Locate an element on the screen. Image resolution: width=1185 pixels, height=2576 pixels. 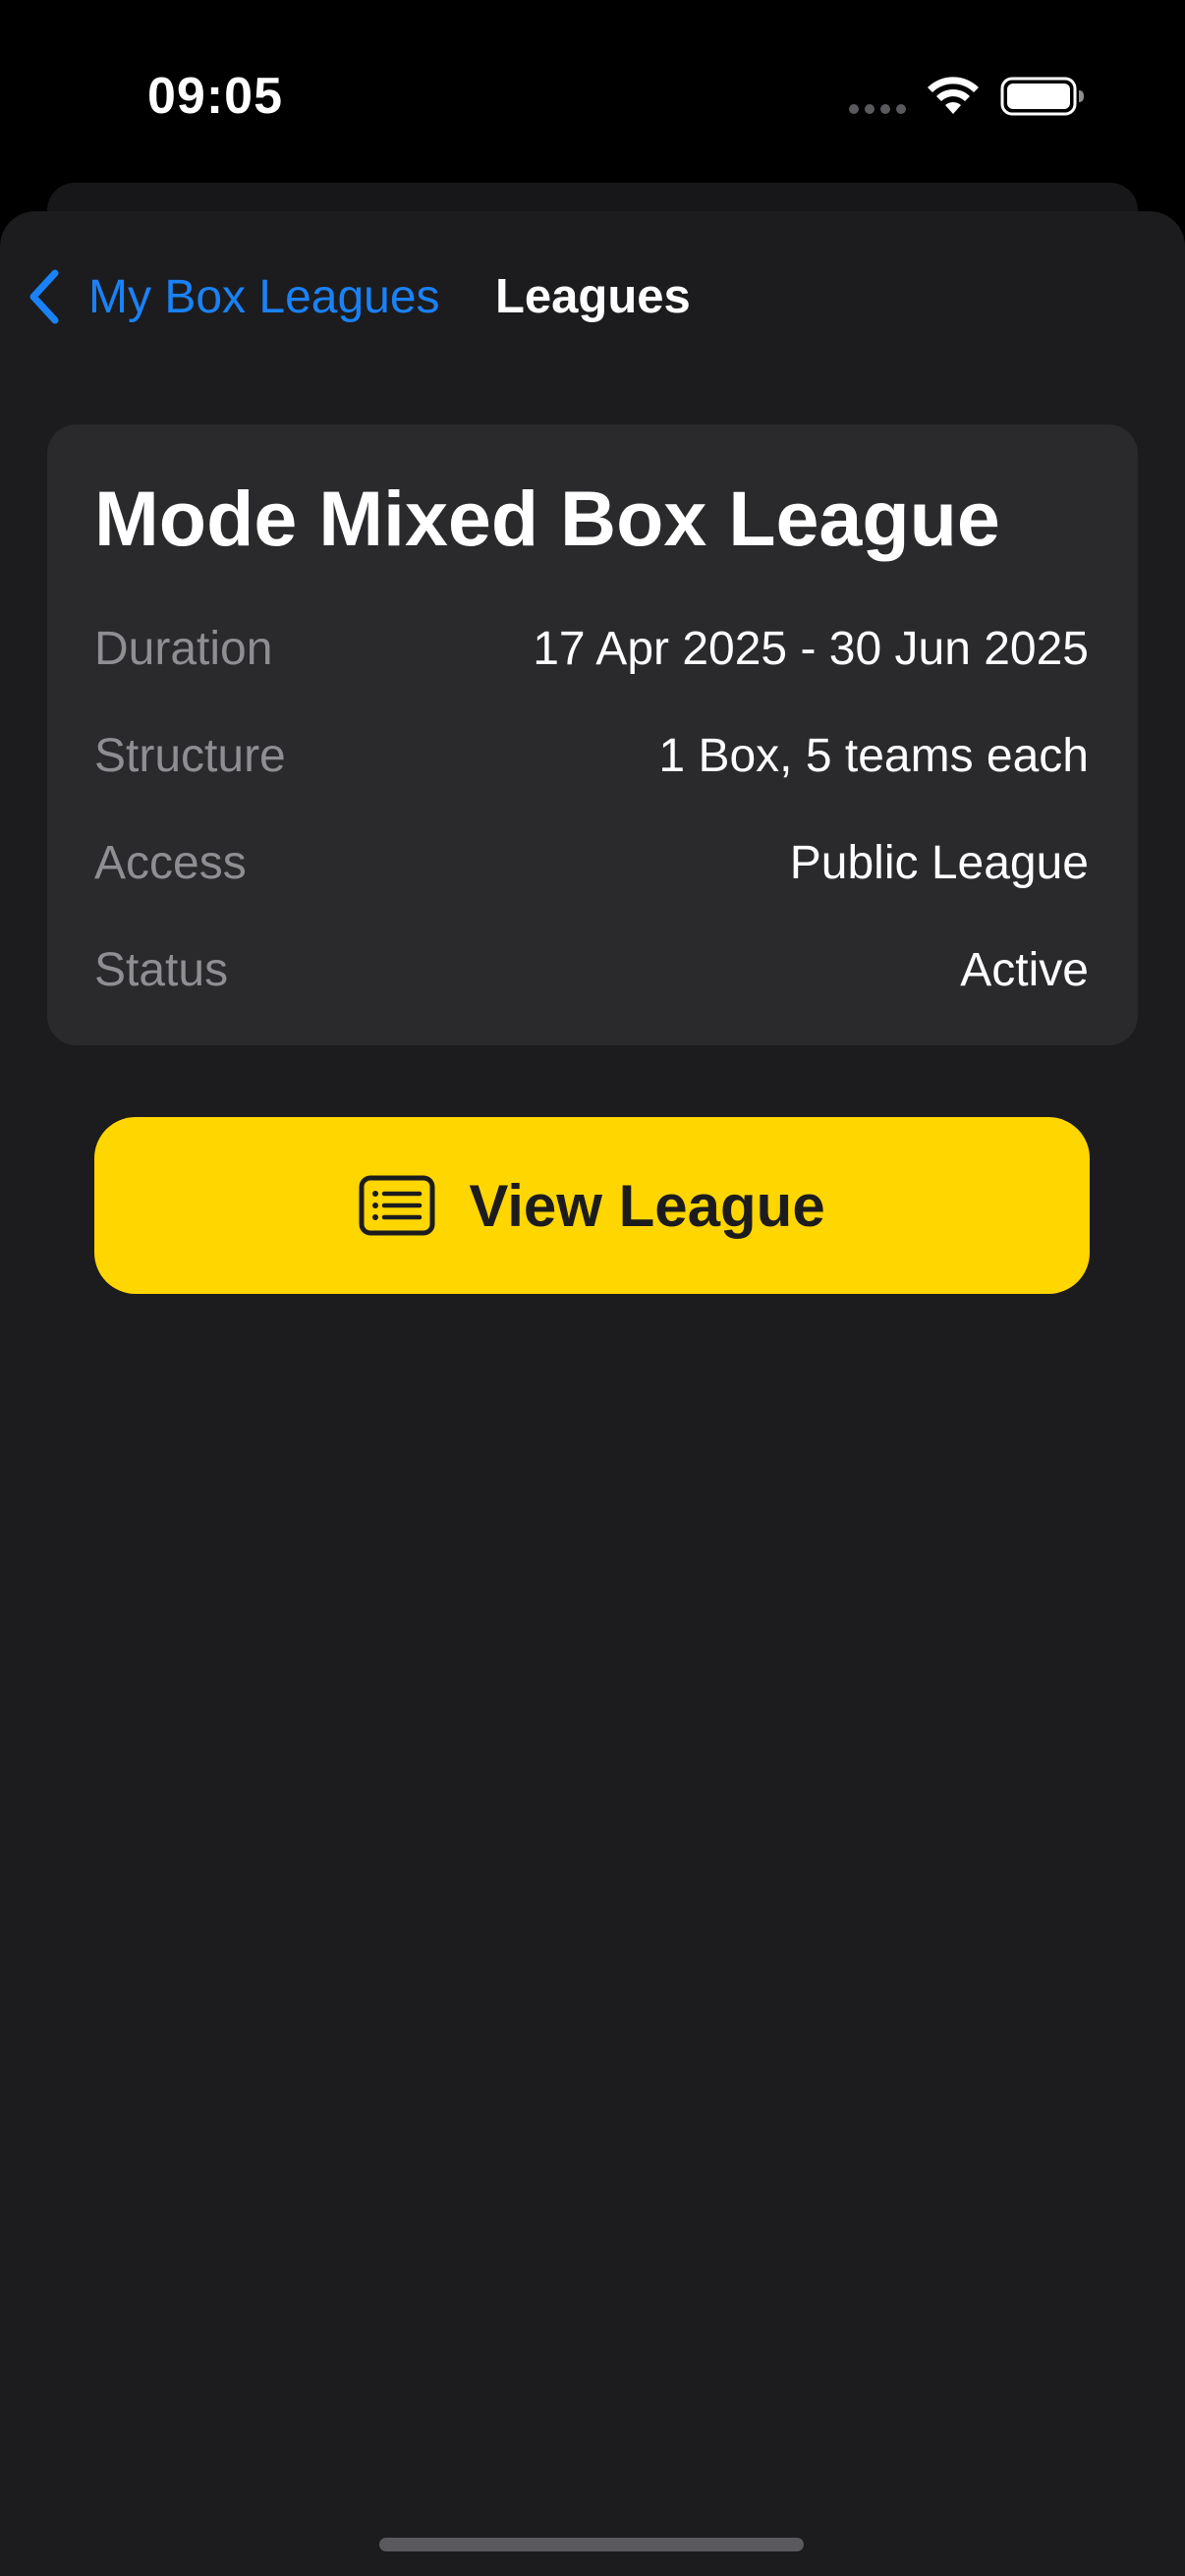
detail-label: Structure is located at coordinates (190, 755).